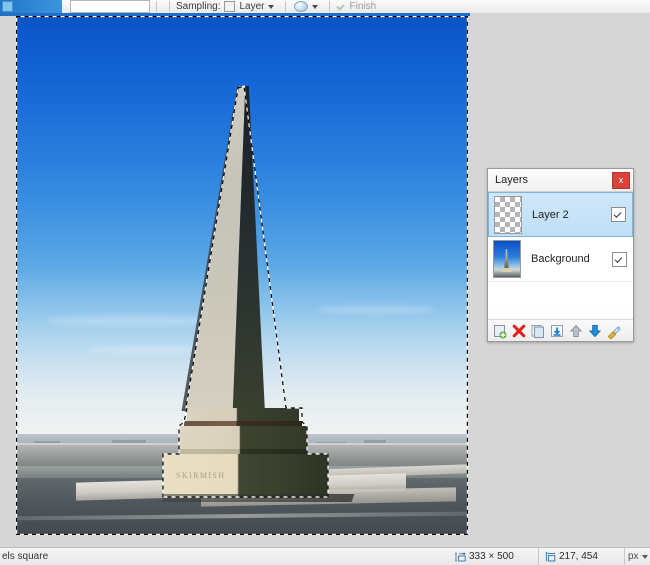 The height and width of the screenshot is (565, 650). I want to click on image-size-icon, so click(460, 556).